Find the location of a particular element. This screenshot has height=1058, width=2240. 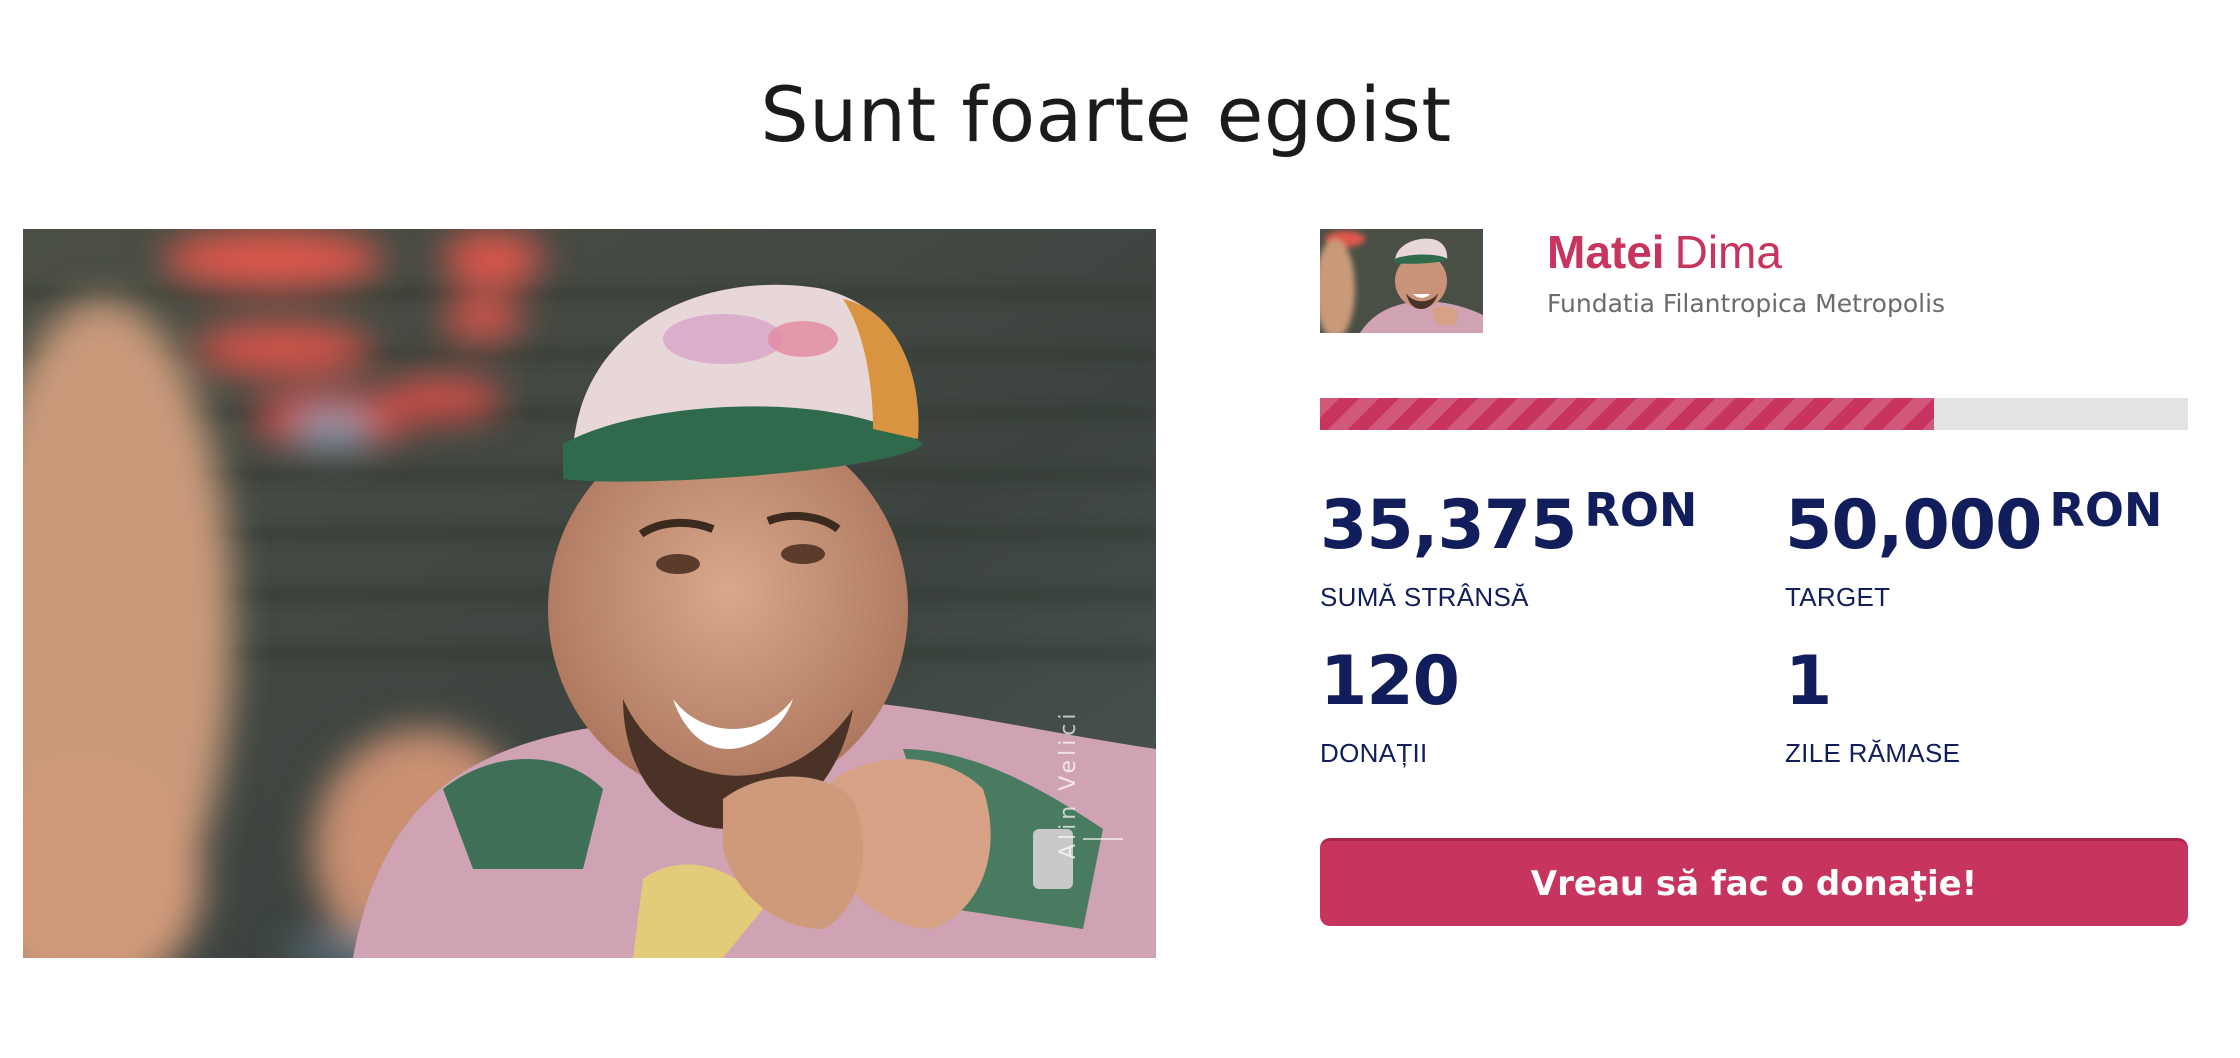

stat-value: 35,375 RON is located at coordinates (1508, 518).